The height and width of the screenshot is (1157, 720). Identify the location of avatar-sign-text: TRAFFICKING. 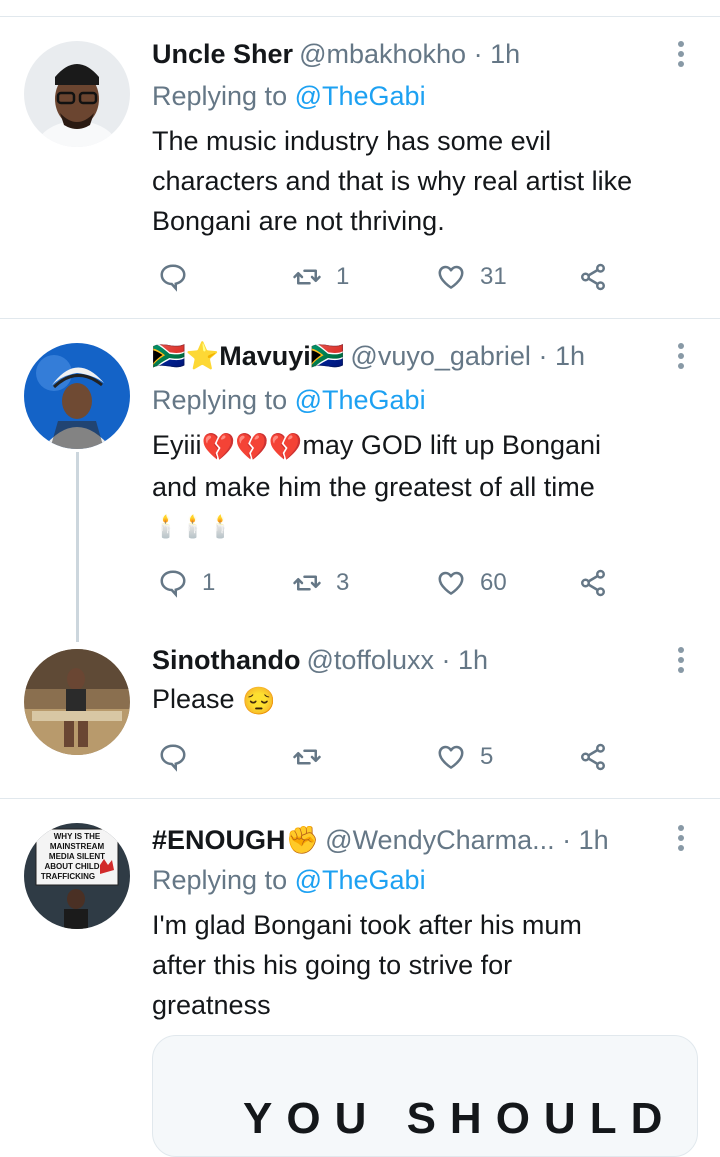
(68, 876).